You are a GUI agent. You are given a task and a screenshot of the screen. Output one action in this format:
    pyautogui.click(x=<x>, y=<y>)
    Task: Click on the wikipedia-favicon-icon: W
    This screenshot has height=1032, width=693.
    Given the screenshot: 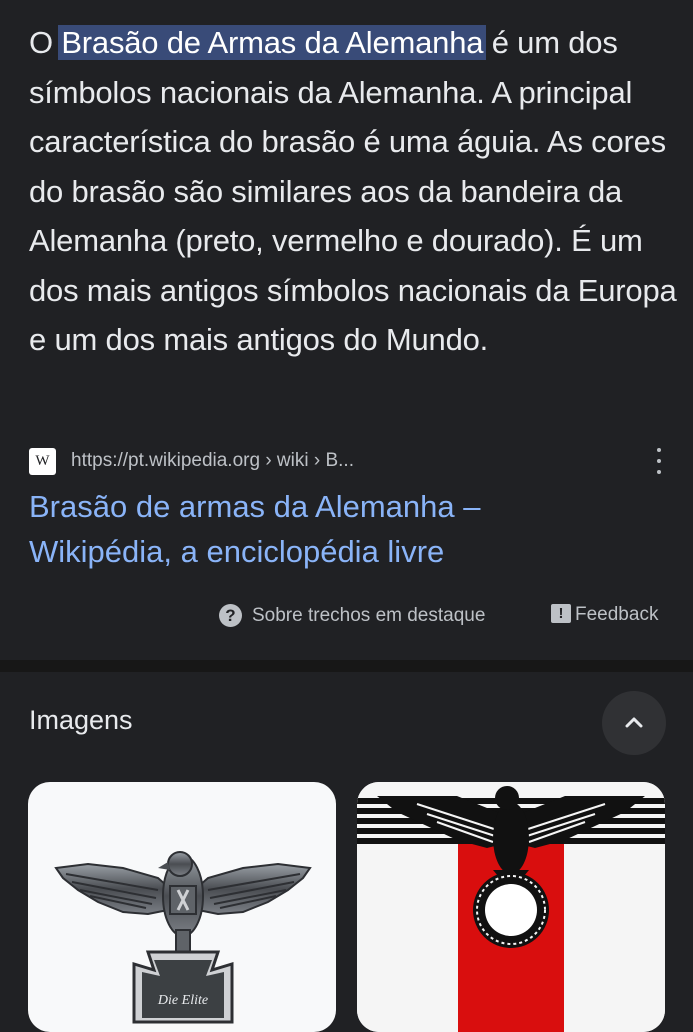 What is the action you would take?
    pyautogui.click(x=42, y=461)
    